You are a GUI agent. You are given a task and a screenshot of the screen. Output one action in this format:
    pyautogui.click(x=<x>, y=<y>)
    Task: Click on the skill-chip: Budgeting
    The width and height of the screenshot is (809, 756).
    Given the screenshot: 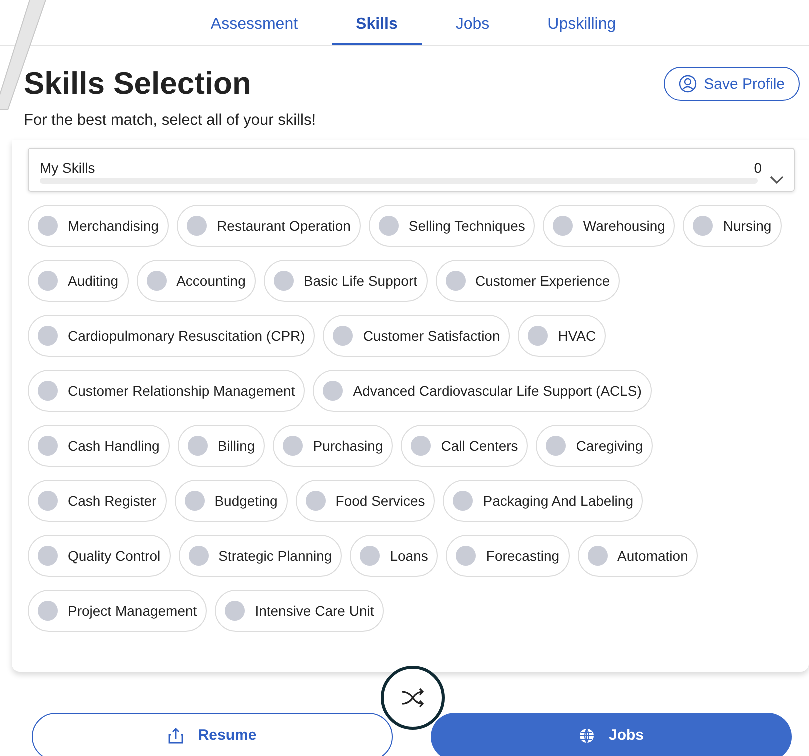 What is the action you would take?
    pyautogui.click(x=231, y=501)
    